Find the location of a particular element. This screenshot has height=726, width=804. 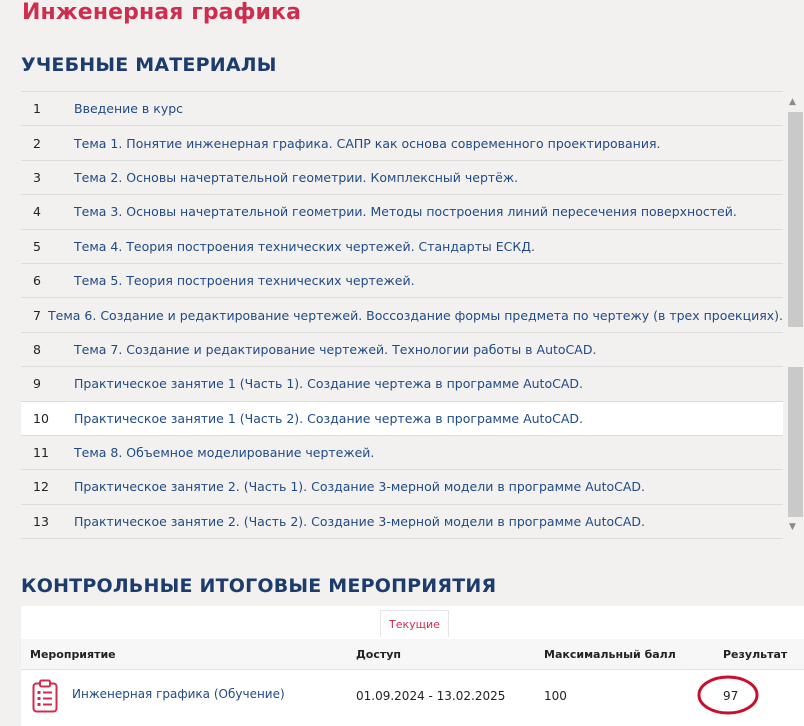

materials-scrollbar: ▲ ▼ is located at coordinates (795, 315).